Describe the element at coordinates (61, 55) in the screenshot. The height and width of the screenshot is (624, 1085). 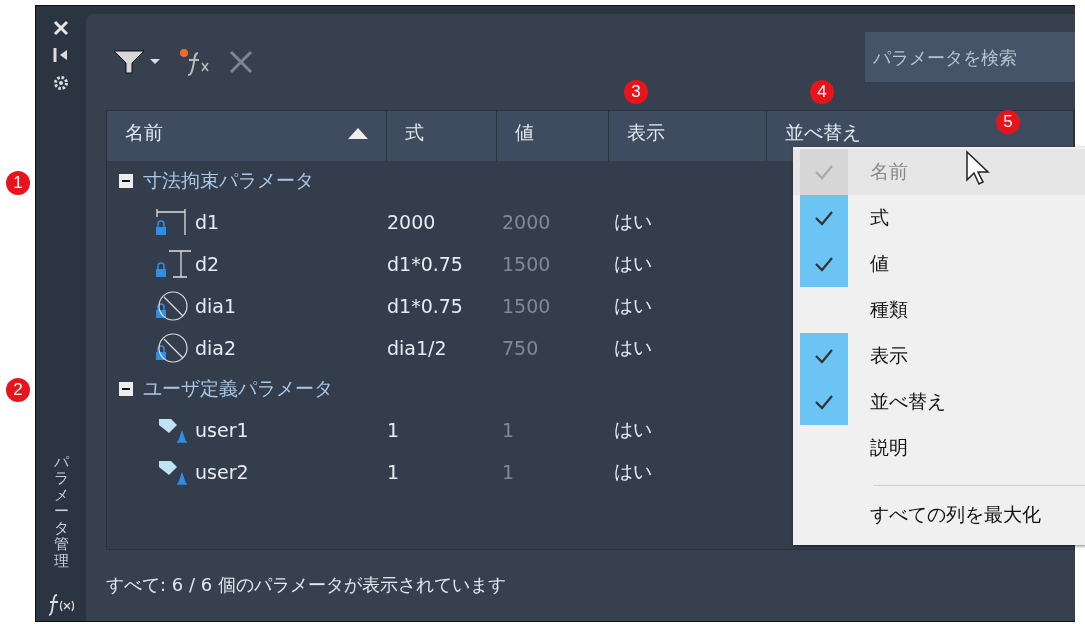
I see `pin-icon` at that location.